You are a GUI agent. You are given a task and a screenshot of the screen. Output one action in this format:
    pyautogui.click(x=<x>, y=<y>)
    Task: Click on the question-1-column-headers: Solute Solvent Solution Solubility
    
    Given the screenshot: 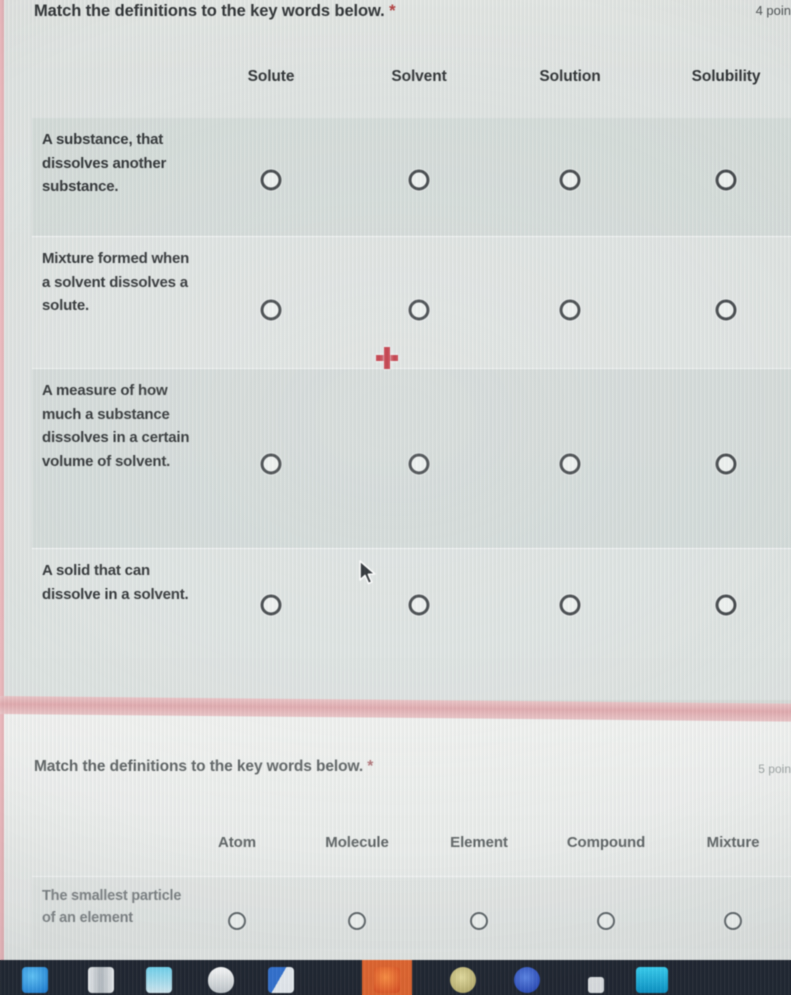 What is the action you would take?
    pyautogui.click(x=397, y=85)
    